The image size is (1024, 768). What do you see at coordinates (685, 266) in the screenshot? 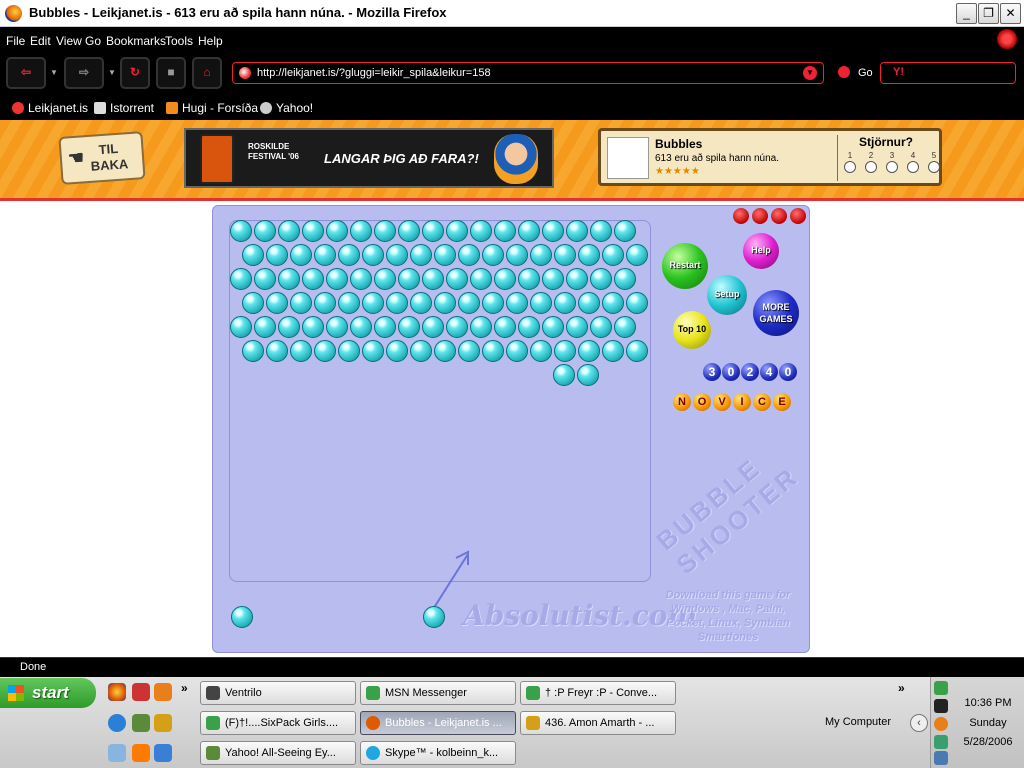
I see `restart-button: Restart` at bounding box center [685, 266].